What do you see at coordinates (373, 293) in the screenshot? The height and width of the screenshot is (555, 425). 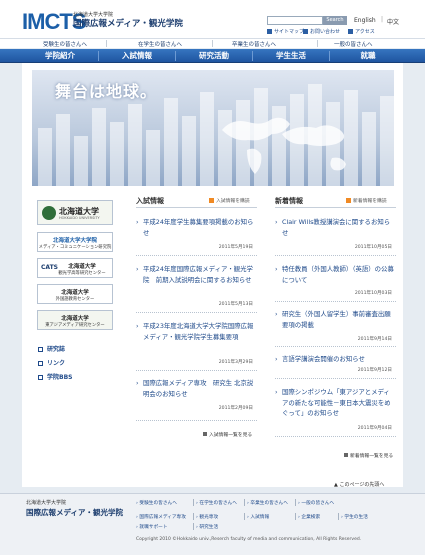 I see `news-item-date: 2011年10月03日` at bounding box center [373, 293].